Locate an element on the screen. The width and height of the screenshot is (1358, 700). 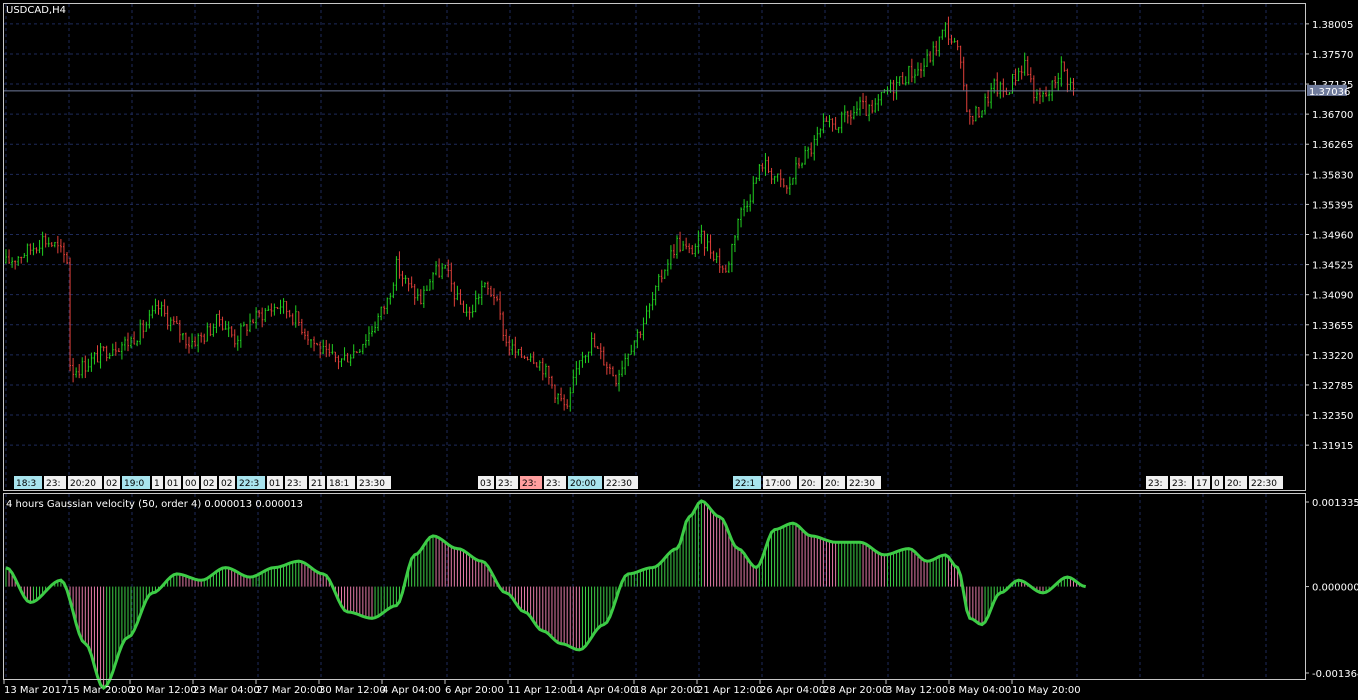
indicator-axis: 0.001335 0.000000 -0.001364 is located at coordinates (1331, 589).